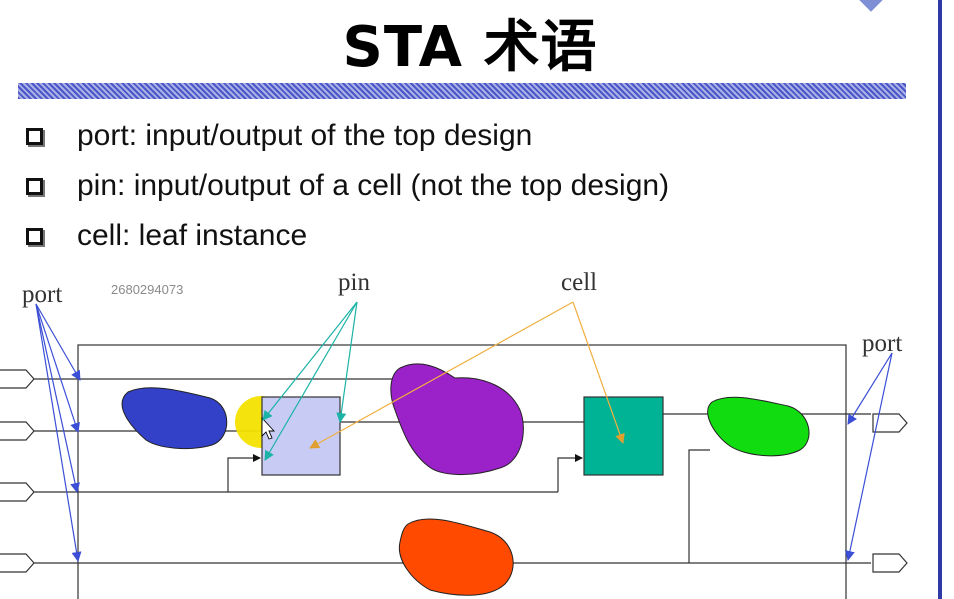  What do you see at coordinates (42, 294) in the screenshot?
I see `port-label-left: port` at bounding box center [42, 294].